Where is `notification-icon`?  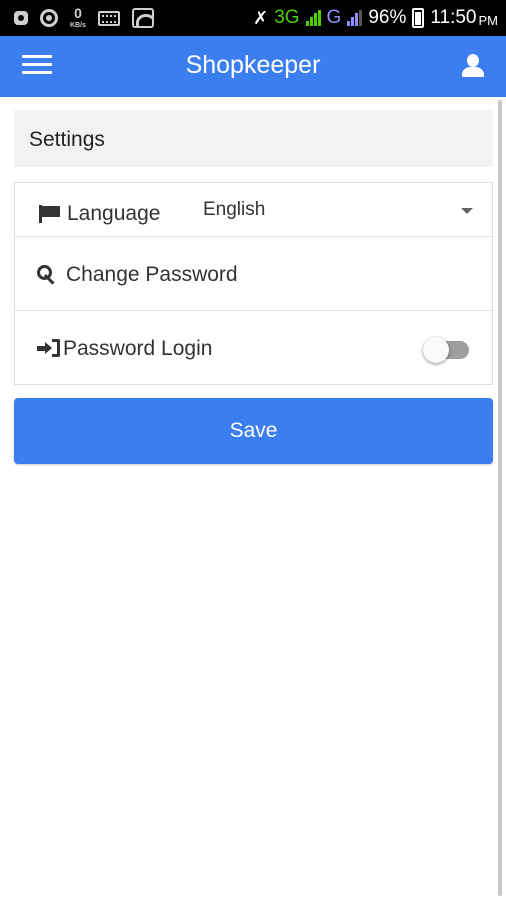 notification-icon is located at coordinates (21, 18).